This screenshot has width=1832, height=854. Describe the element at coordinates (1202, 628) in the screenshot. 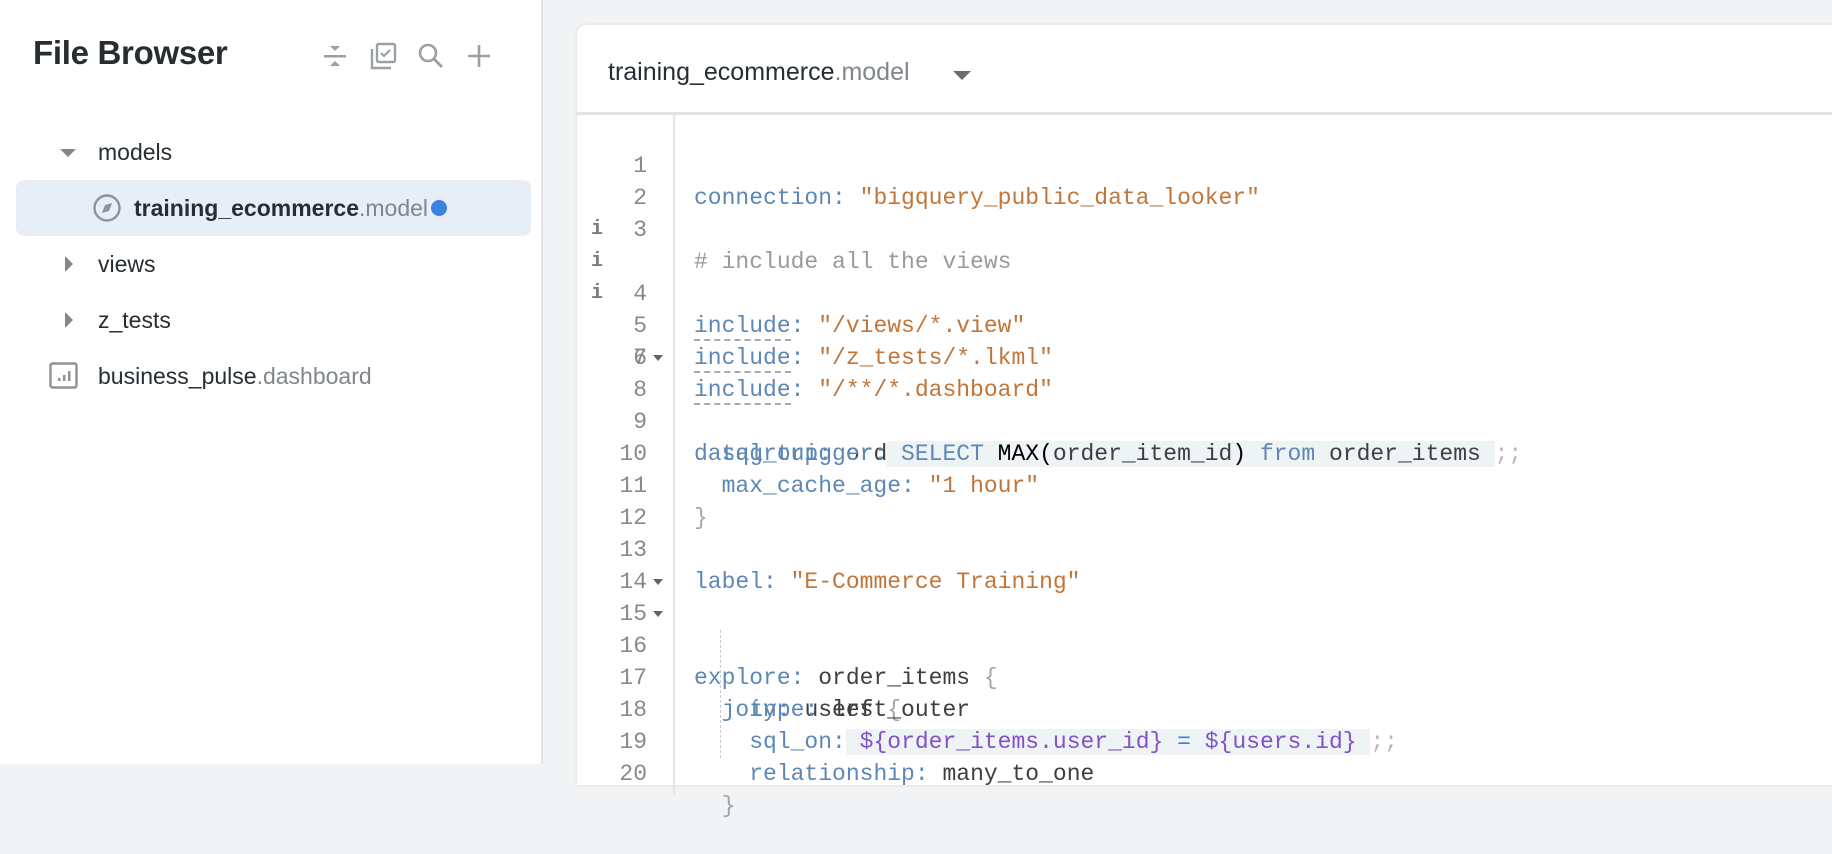

I see `code-line: 15 explore: order_items {` at that location.